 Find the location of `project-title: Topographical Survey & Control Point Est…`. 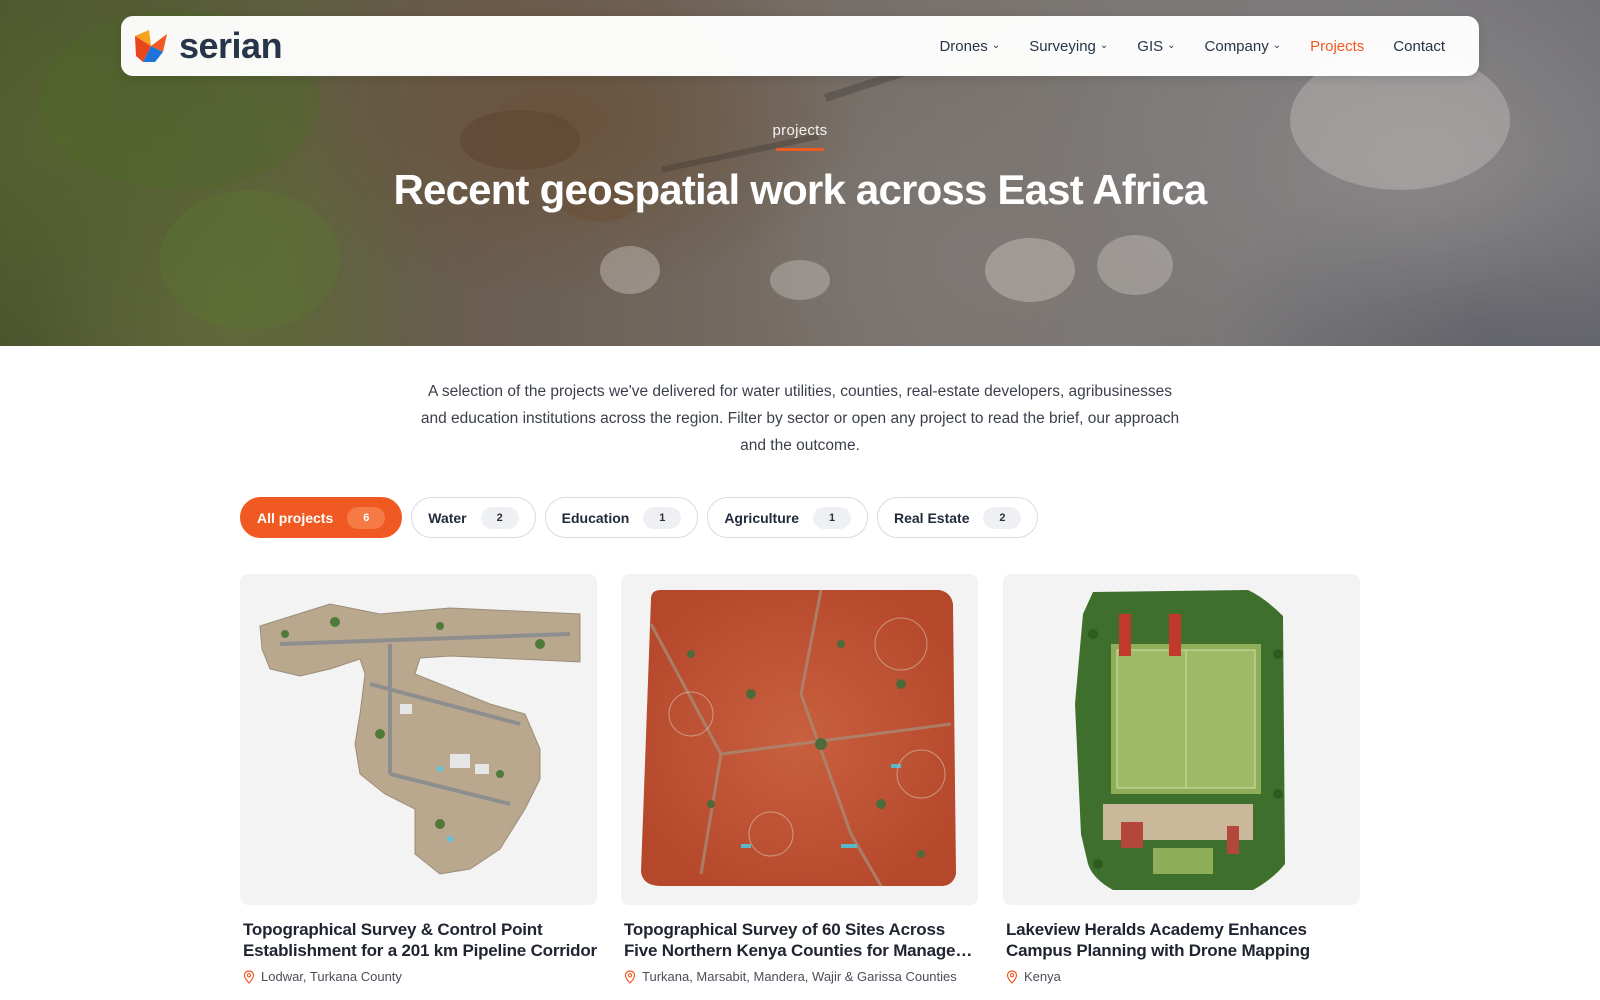

project-title: Topographical Survey & Control Point Est… is located at coordinates (418, 940).